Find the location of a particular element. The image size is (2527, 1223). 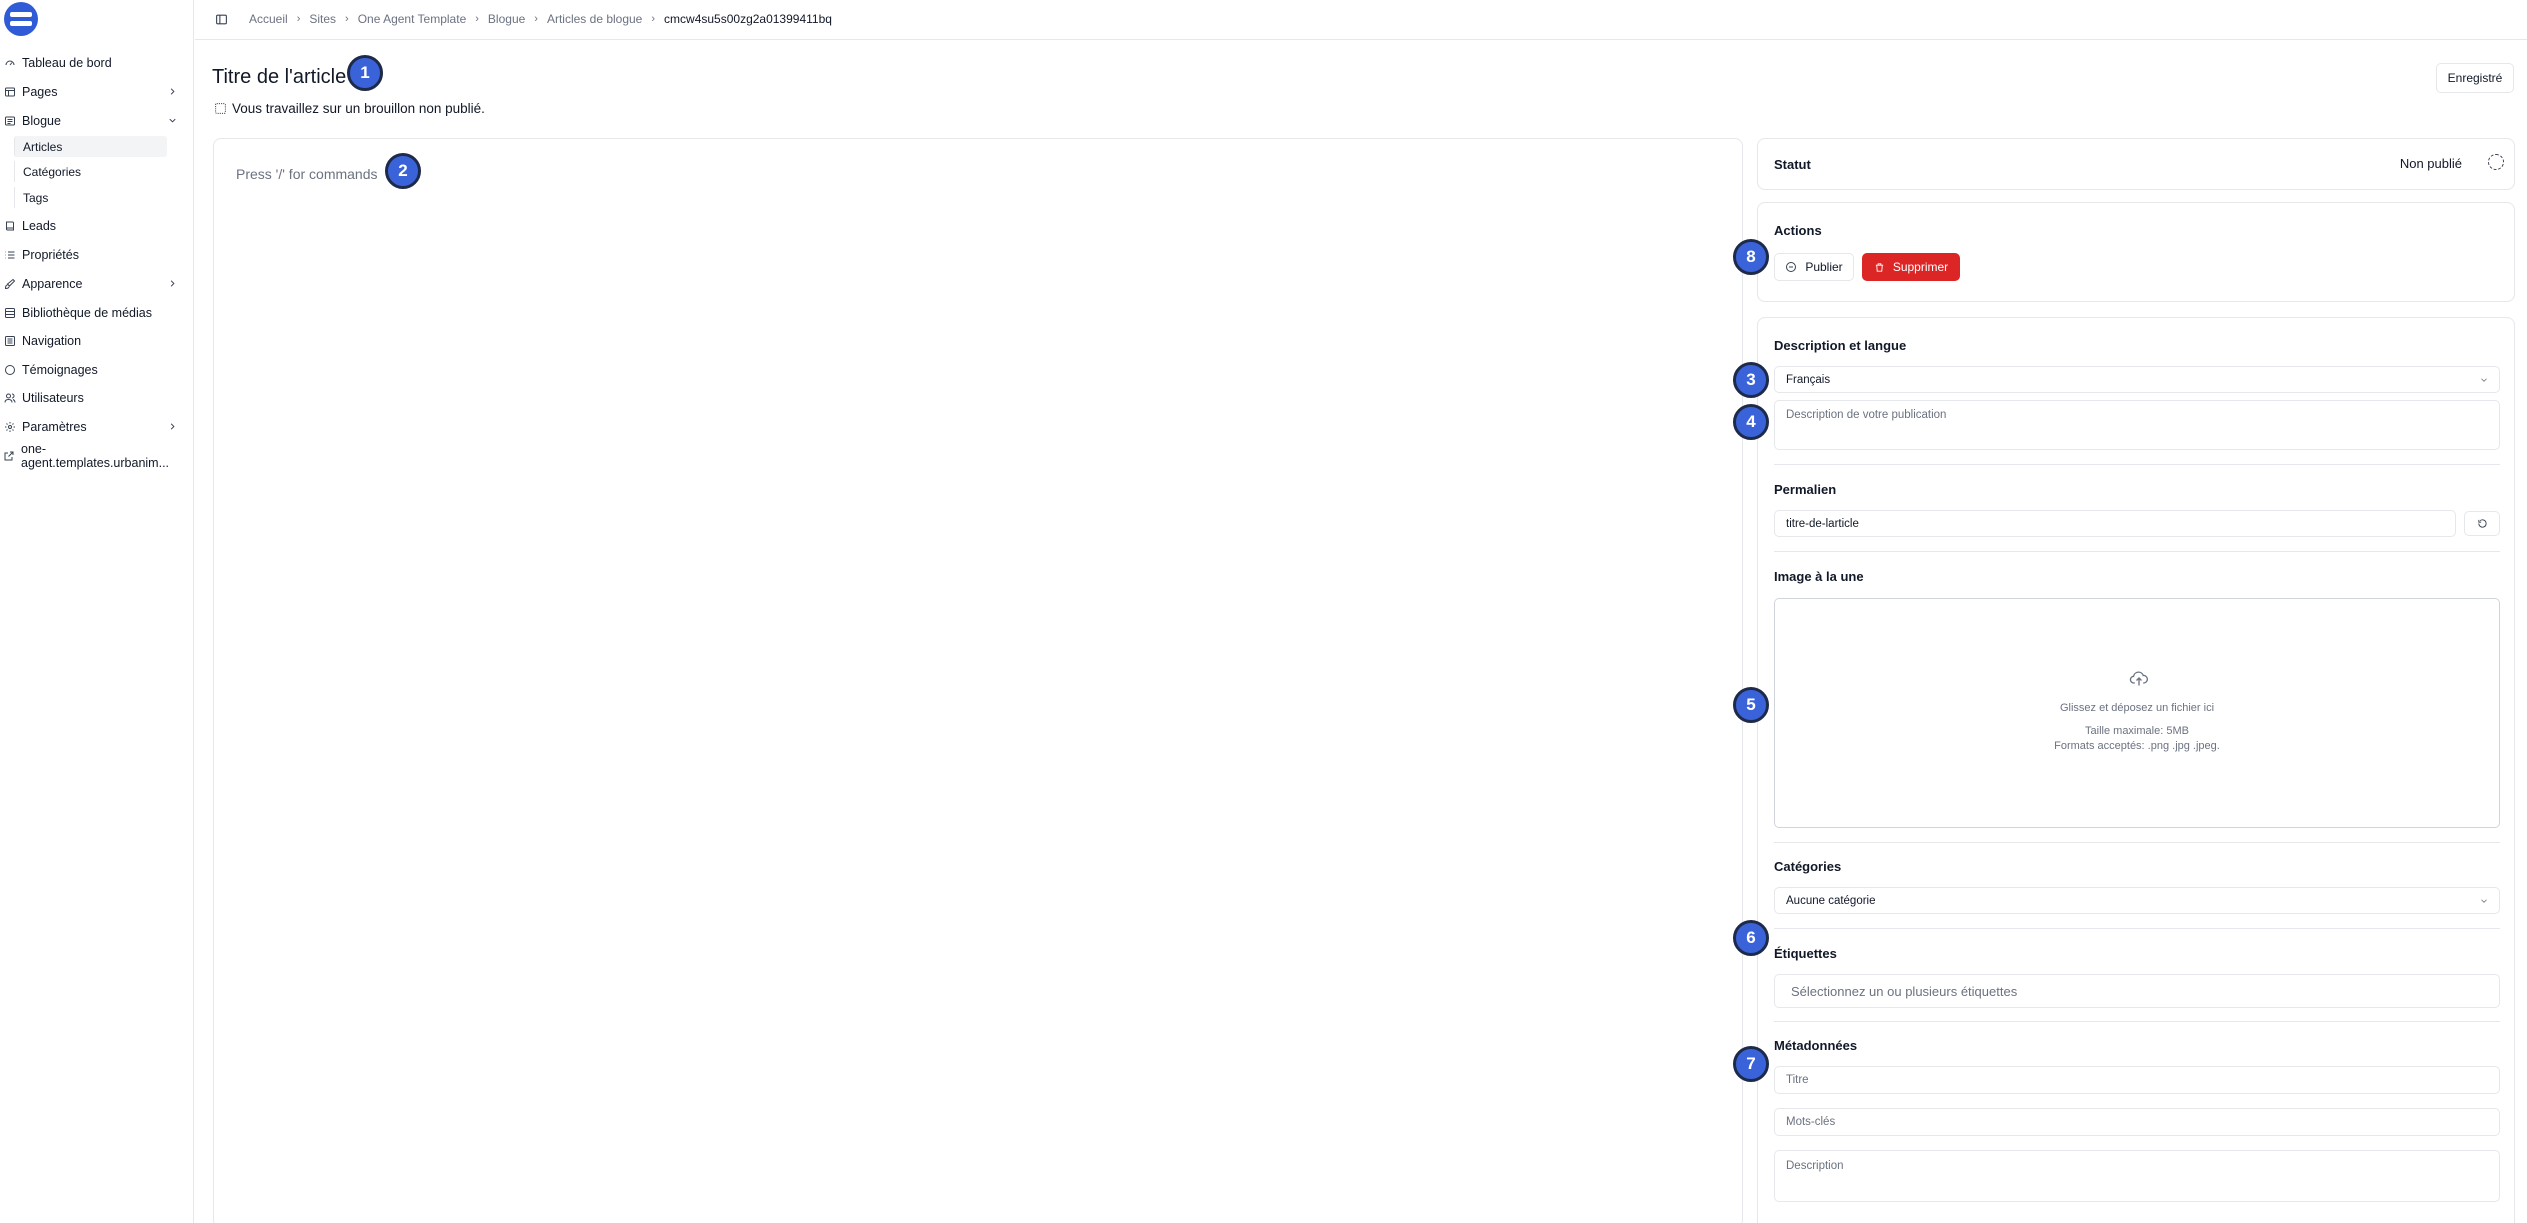

pages-icon is located at coordinates (9, 92).